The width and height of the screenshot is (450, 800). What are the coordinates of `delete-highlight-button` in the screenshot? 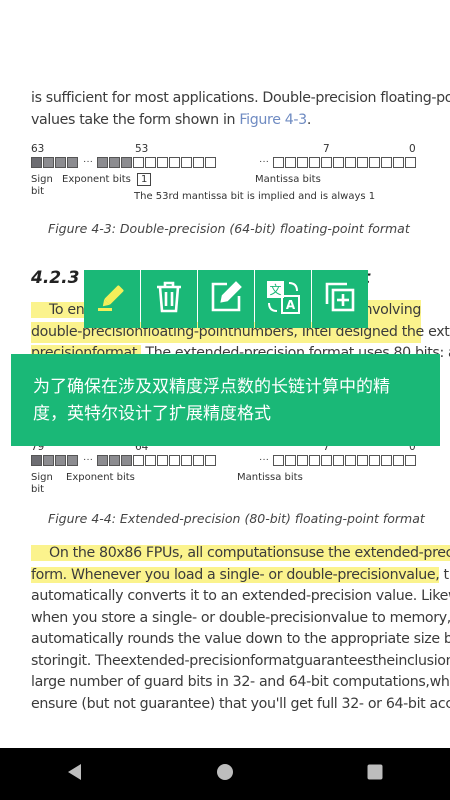 It's located at (169, 299).